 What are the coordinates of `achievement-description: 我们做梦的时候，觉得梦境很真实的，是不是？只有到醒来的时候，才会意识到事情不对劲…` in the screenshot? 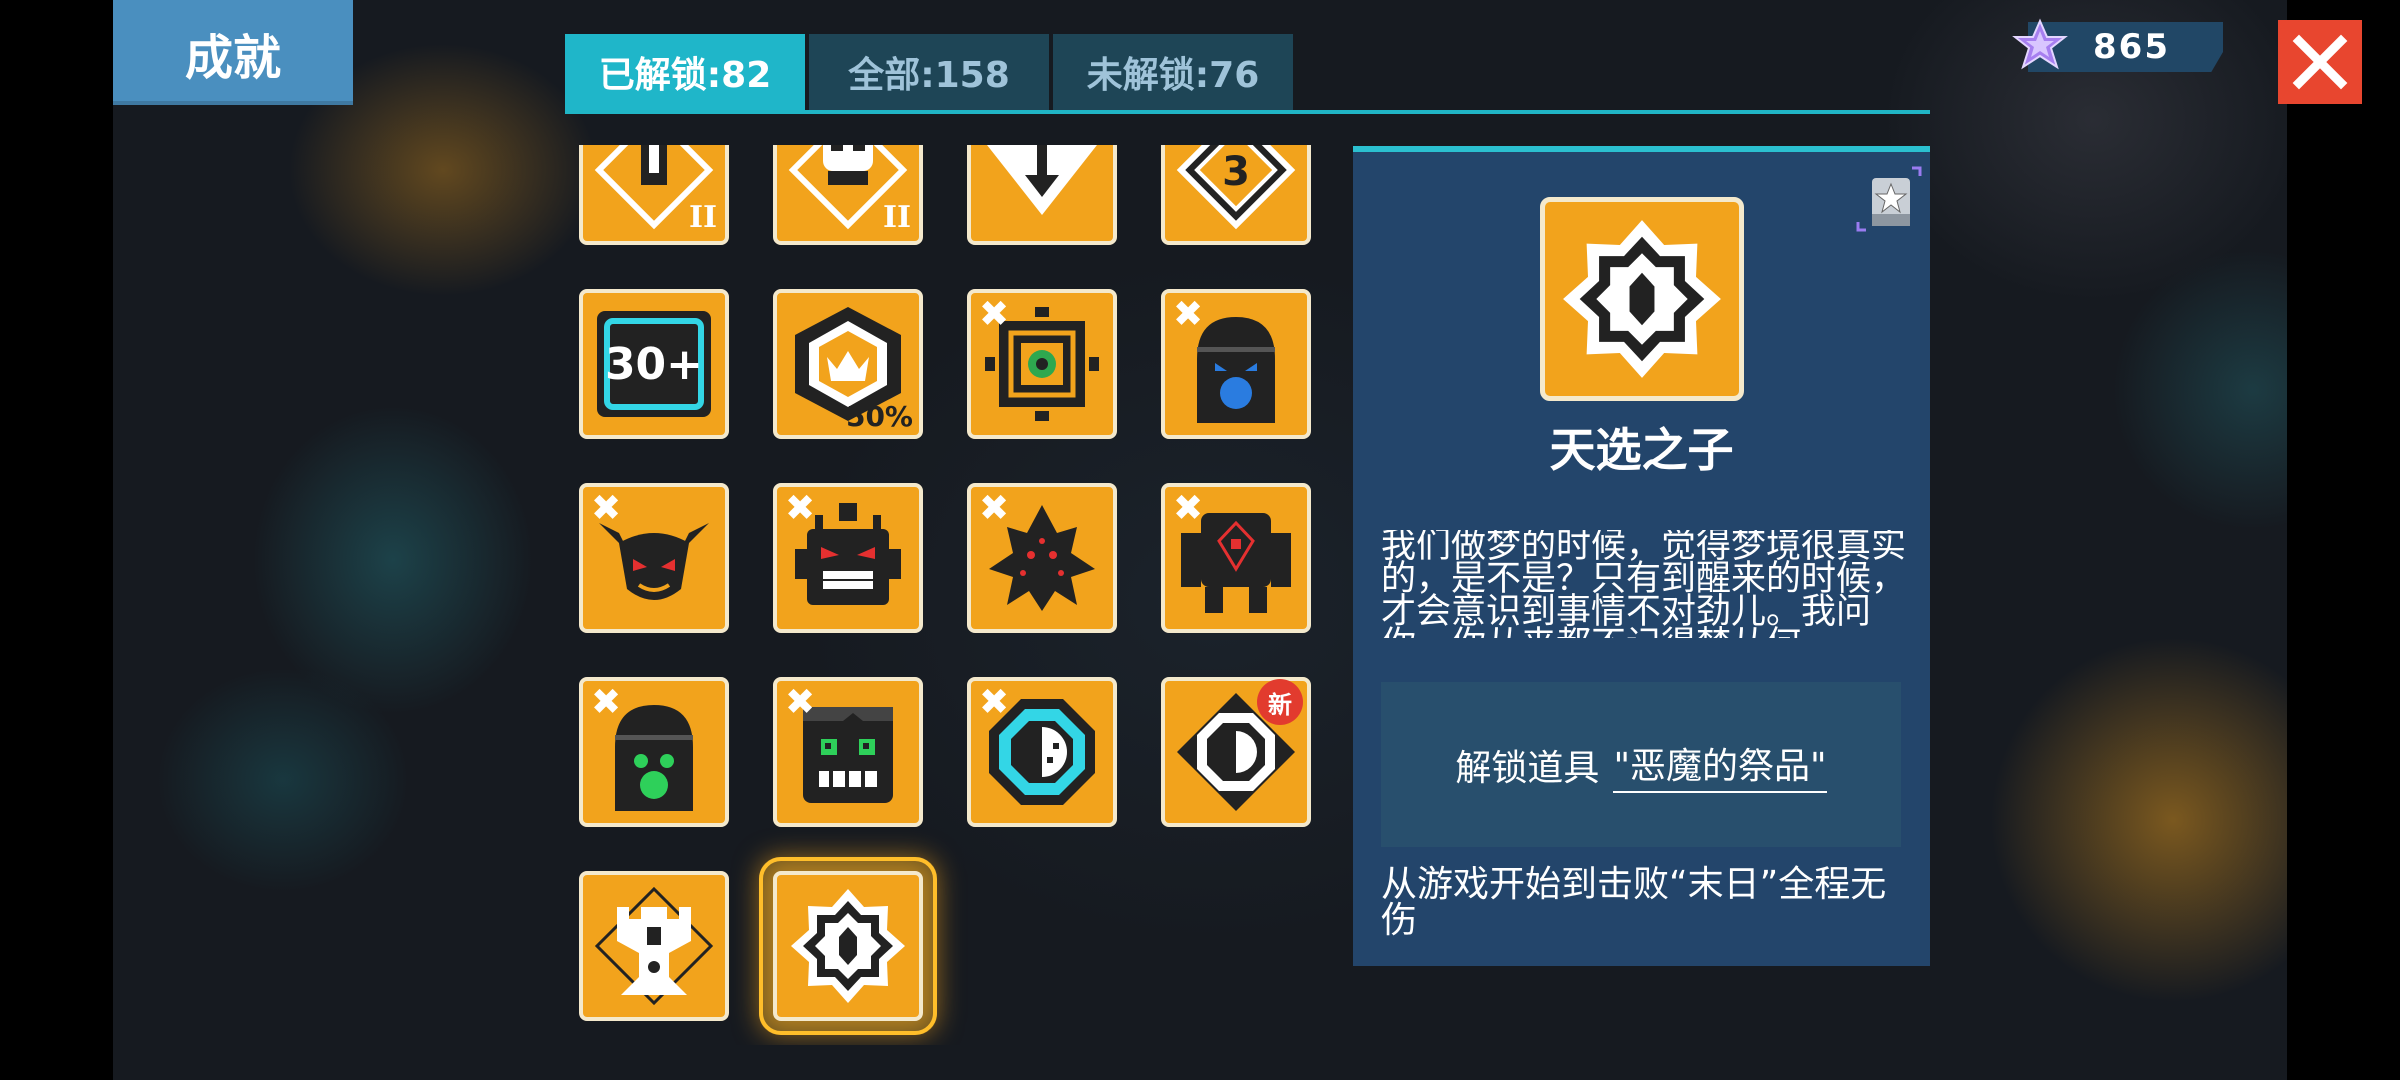 It's located at (1643, 584).